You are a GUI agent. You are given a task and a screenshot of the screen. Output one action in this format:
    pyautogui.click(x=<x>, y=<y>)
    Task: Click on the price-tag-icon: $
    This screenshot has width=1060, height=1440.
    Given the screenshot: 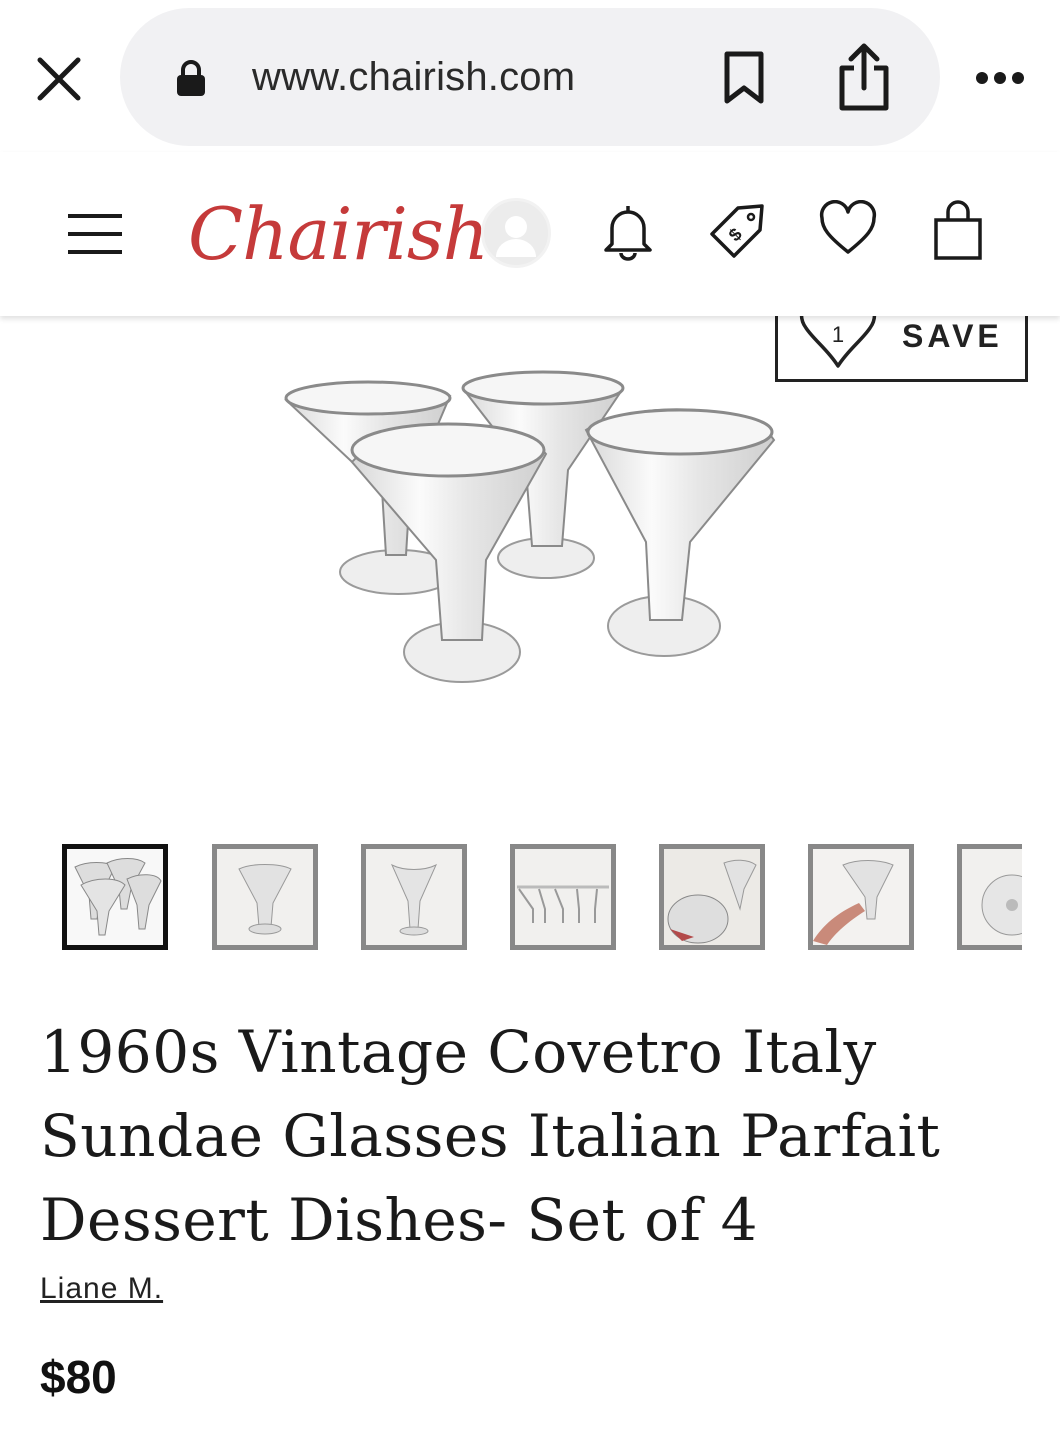 What is the action you would take?
    pyautogui.click(x=736, y=231)
    